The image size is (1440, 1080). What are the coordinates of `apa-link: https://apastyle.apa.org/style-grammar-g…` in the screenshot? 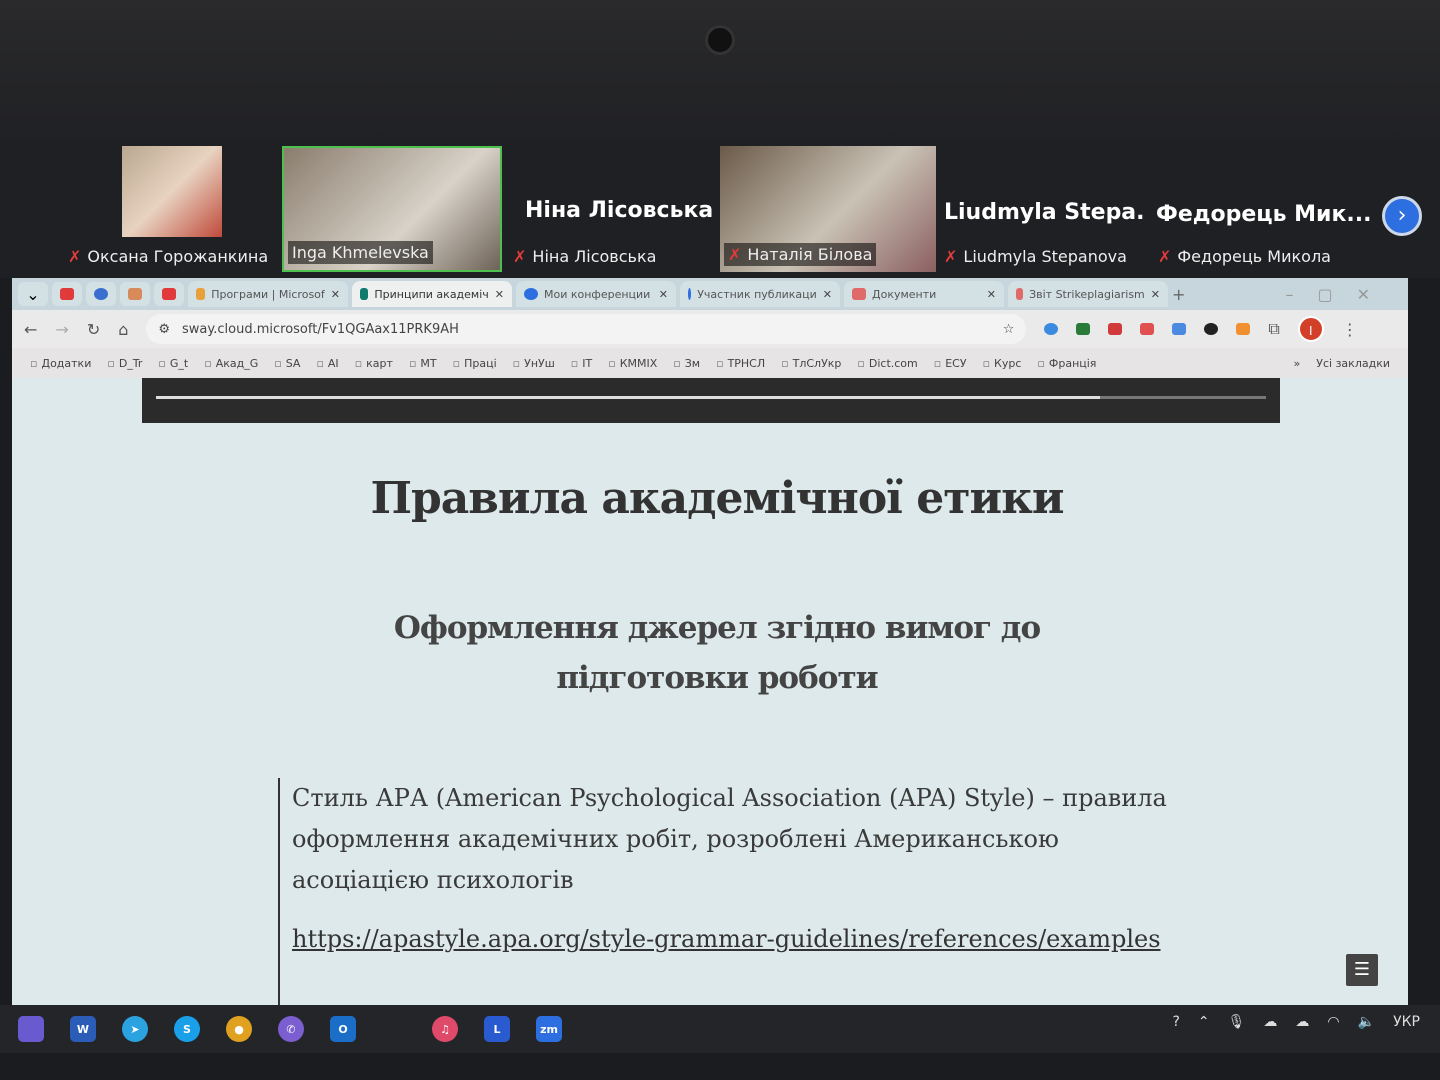 It's located at (735, 939).